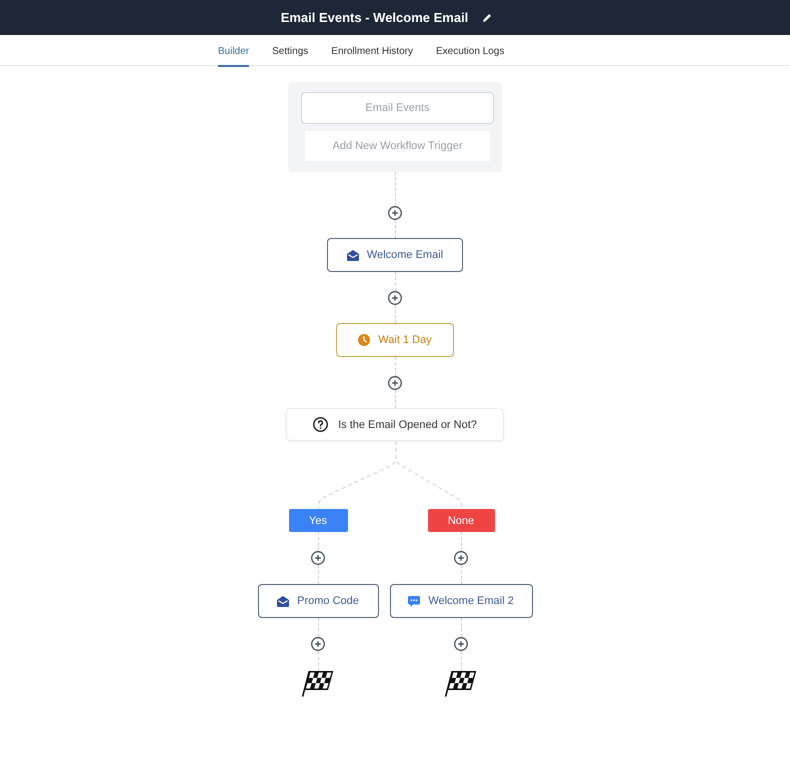 The width and height of the screenshot is (790, 778). What do you see at coordinates (372, 51) in the screenshot?
I see `tab: Enrollment History` at bounding box center [372, 51].